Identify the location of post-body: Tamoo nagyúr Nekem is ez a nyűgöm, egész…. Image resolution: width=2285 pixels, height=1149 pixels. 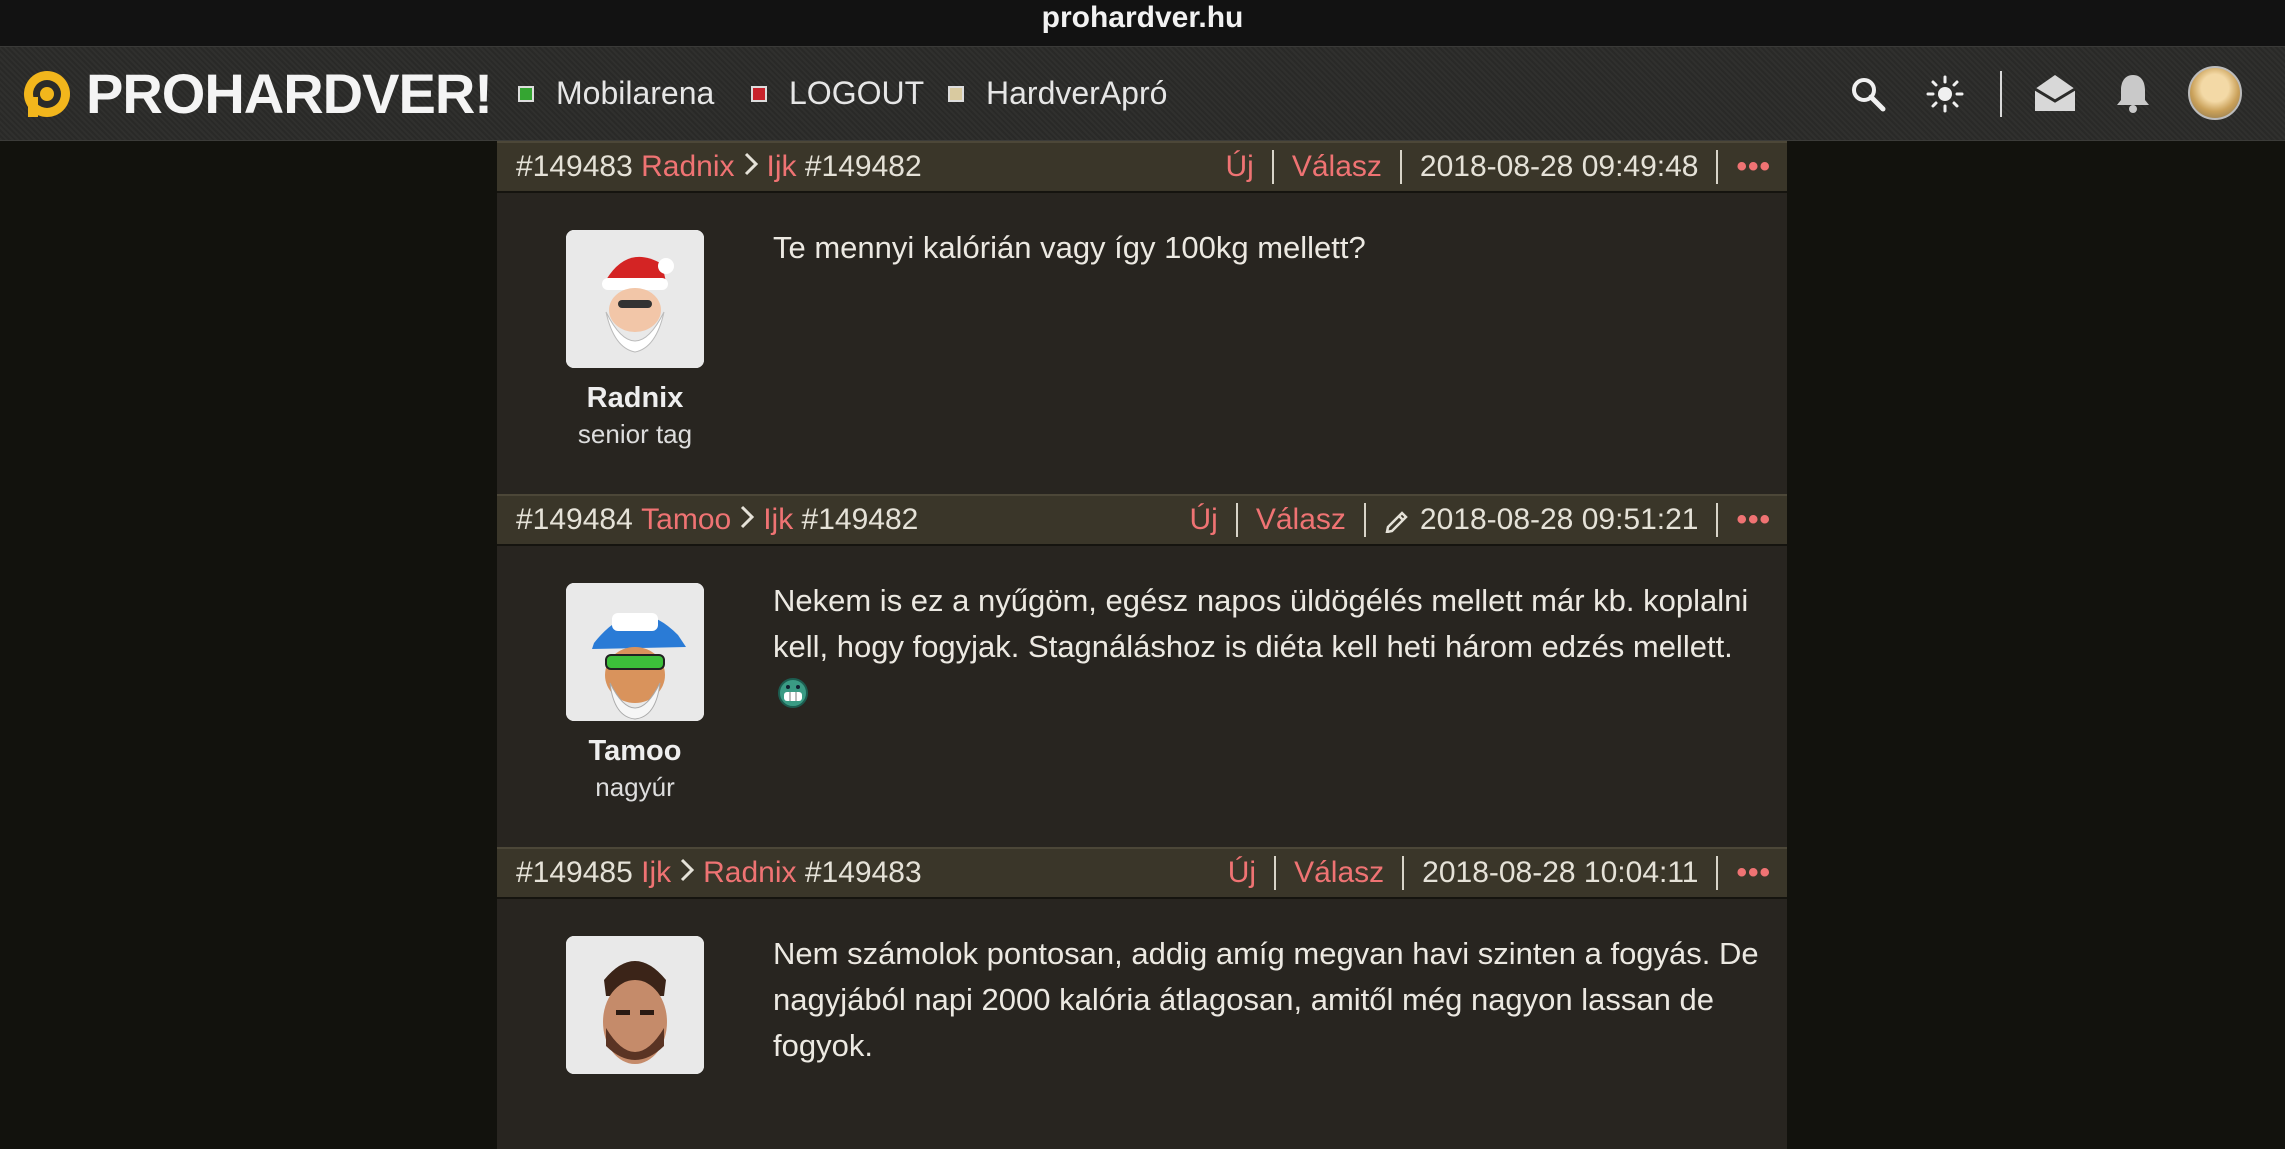
(1142, 696).